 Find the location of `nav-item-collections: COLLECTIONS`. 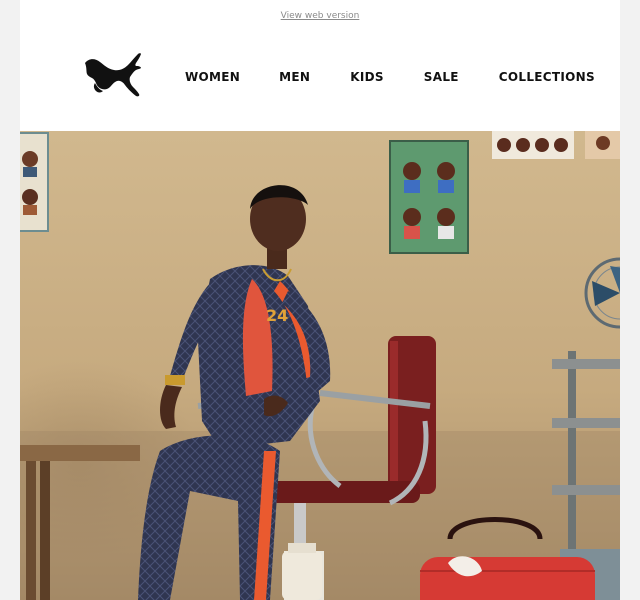

nav-item-collections: COLLECTIONS is located at coordinates (547, 77).